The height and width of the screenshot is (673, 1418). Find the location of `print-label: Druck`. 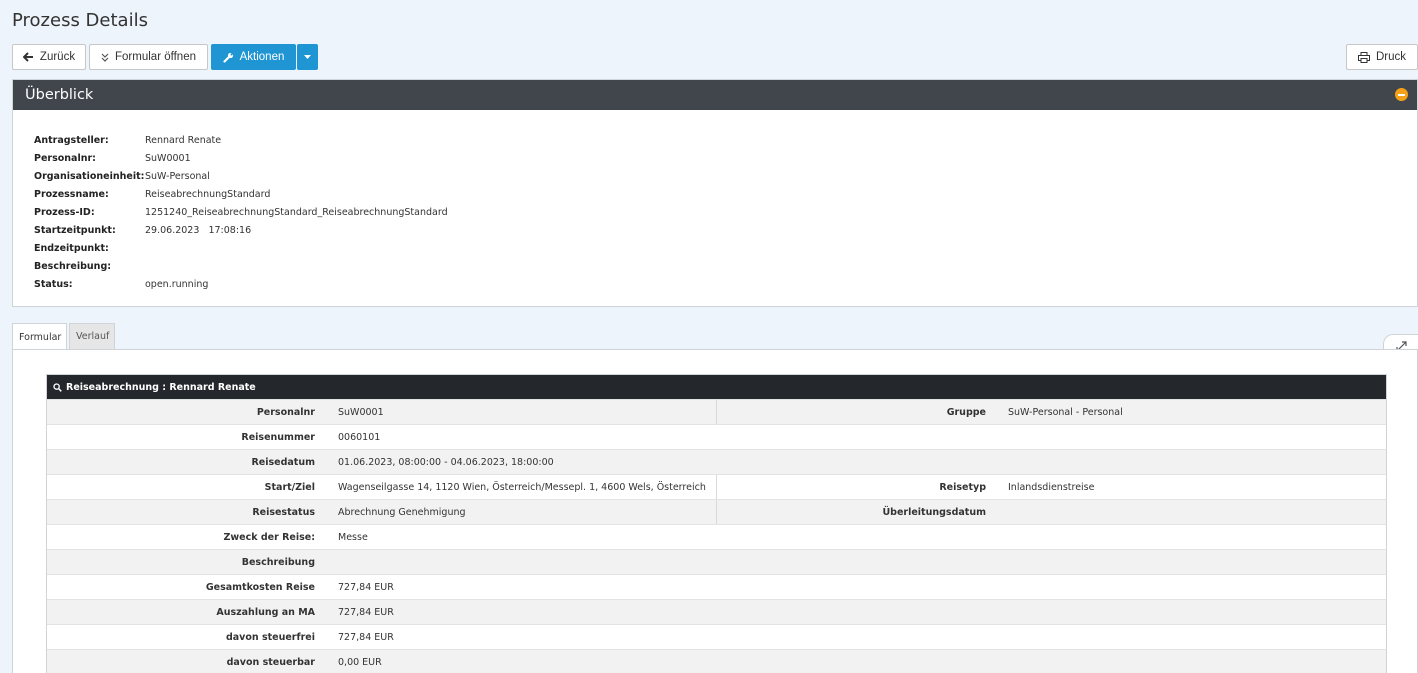

print-label: Druck is located at coordinates (1391, 57).